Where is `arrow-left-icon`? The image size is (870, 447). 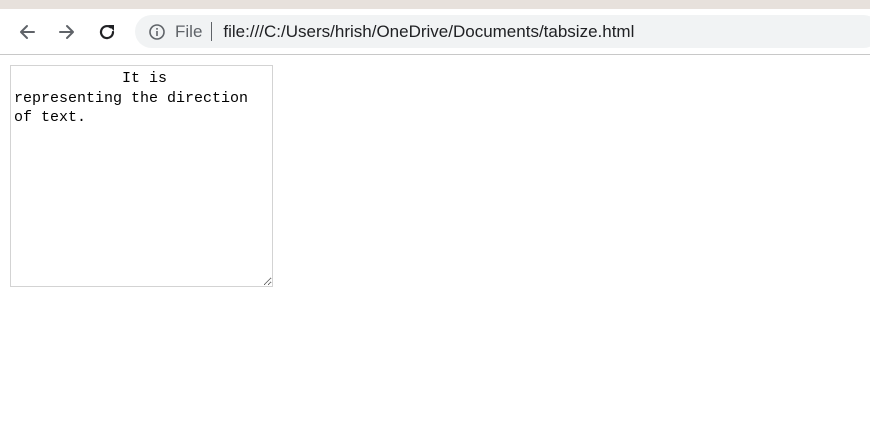 arrow-left-icon is located at coordinates (27, 32).